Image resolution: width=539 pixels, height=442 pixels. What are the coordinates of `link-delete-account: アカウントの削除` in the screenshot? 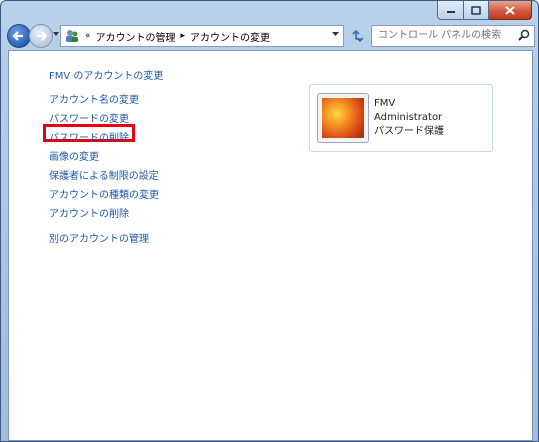 It's located at (89, 212).